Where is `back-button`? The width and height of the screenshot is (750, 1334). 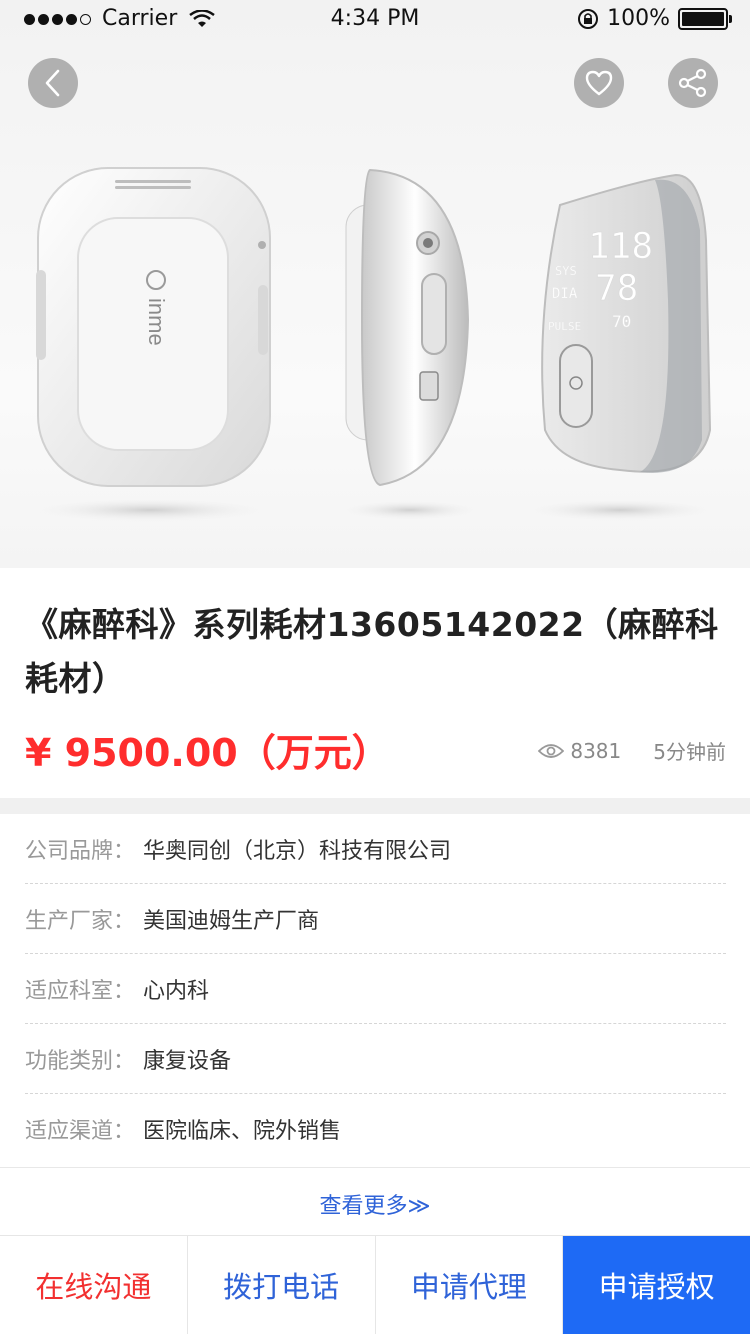 back-button is located at coordinates (53, 83).